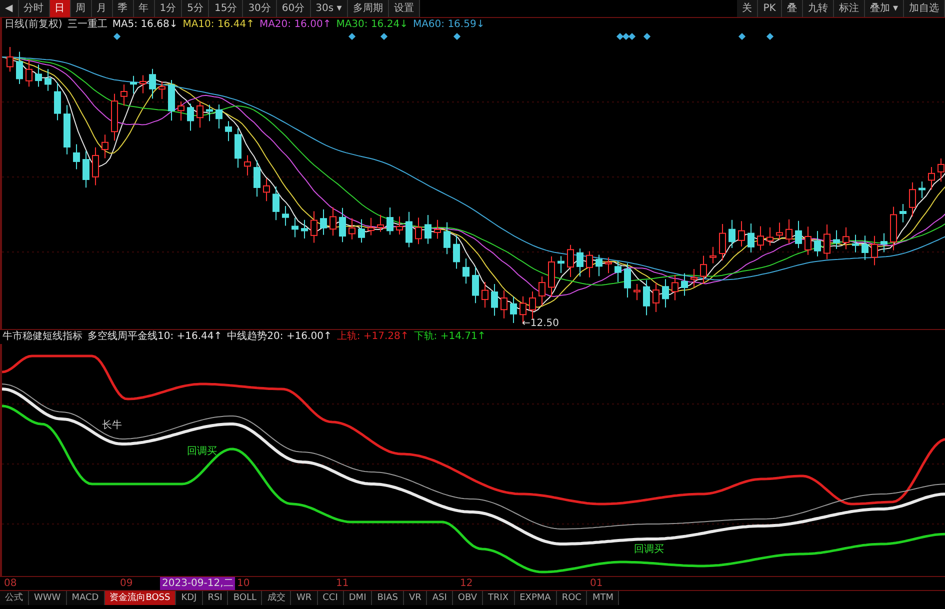  What do you see at coordinates (747, 8) in the screenshot?
I see `toolbar-button: 关` at bounding box center [747, 8].